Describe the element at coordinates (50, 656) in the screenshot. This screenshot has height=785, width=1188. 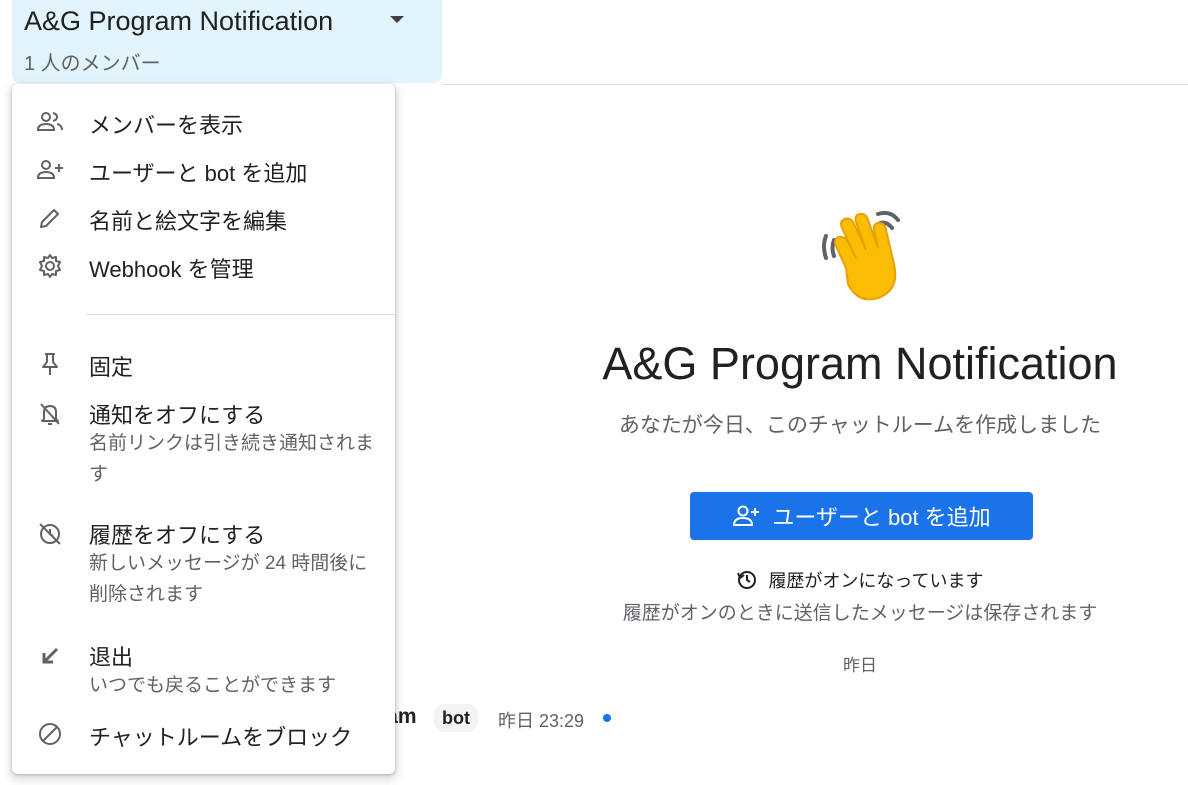
I see `exit-arrow-icon` at that location.